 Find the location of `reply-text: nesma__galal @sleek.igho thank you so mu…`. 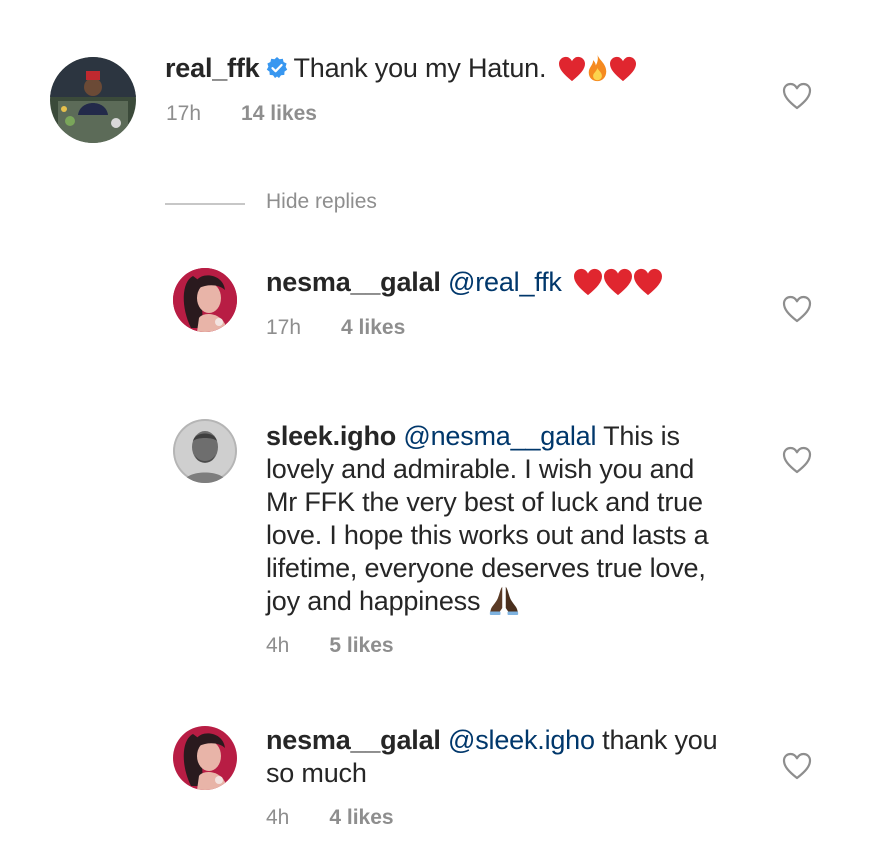

reply-text: nesma__galal @sleek.igho thank you so mu… is located at coordinates (526, 757).